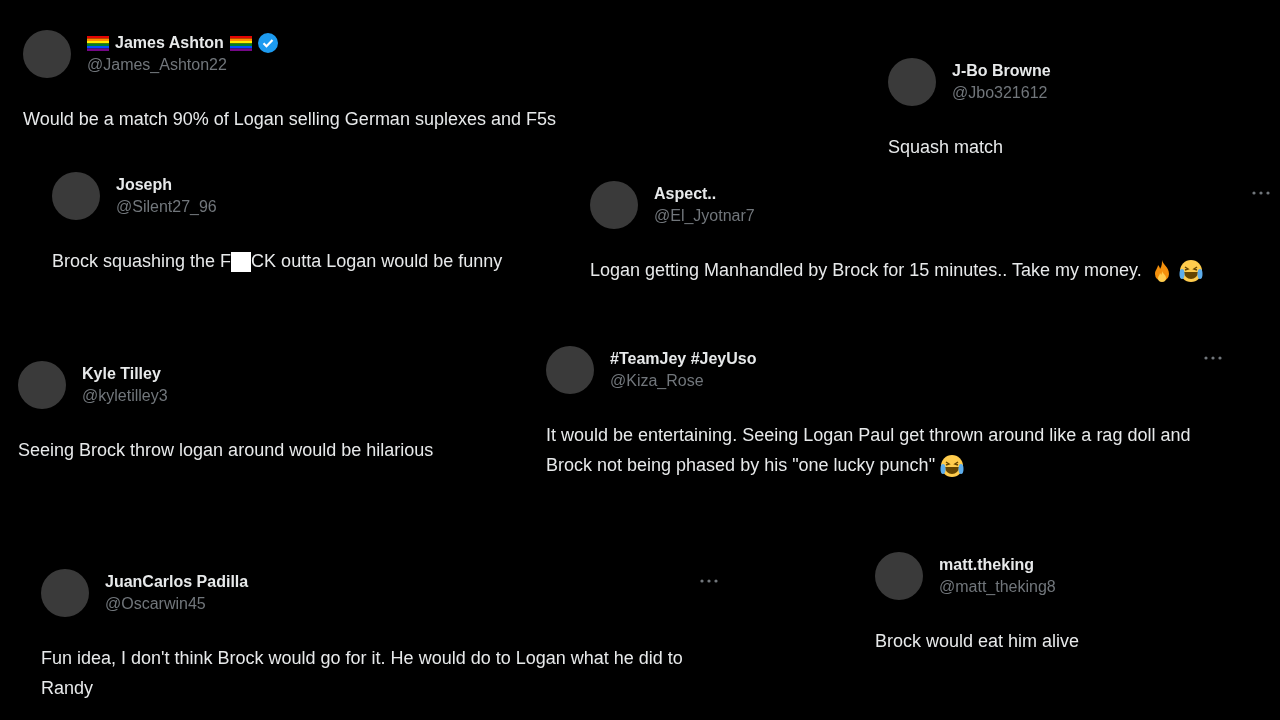  I want to click on user-handle: @Silent27_96, so click(166, 207).